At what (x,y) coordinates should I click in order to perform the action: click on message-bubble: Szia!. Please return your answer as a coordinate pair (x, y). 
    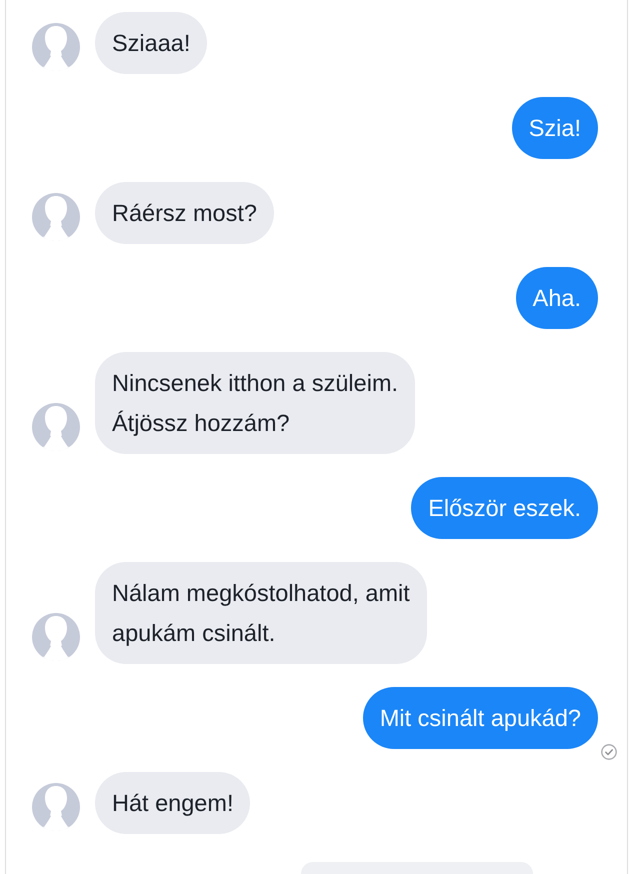
    Looking at the image, I should click on (555, 128).